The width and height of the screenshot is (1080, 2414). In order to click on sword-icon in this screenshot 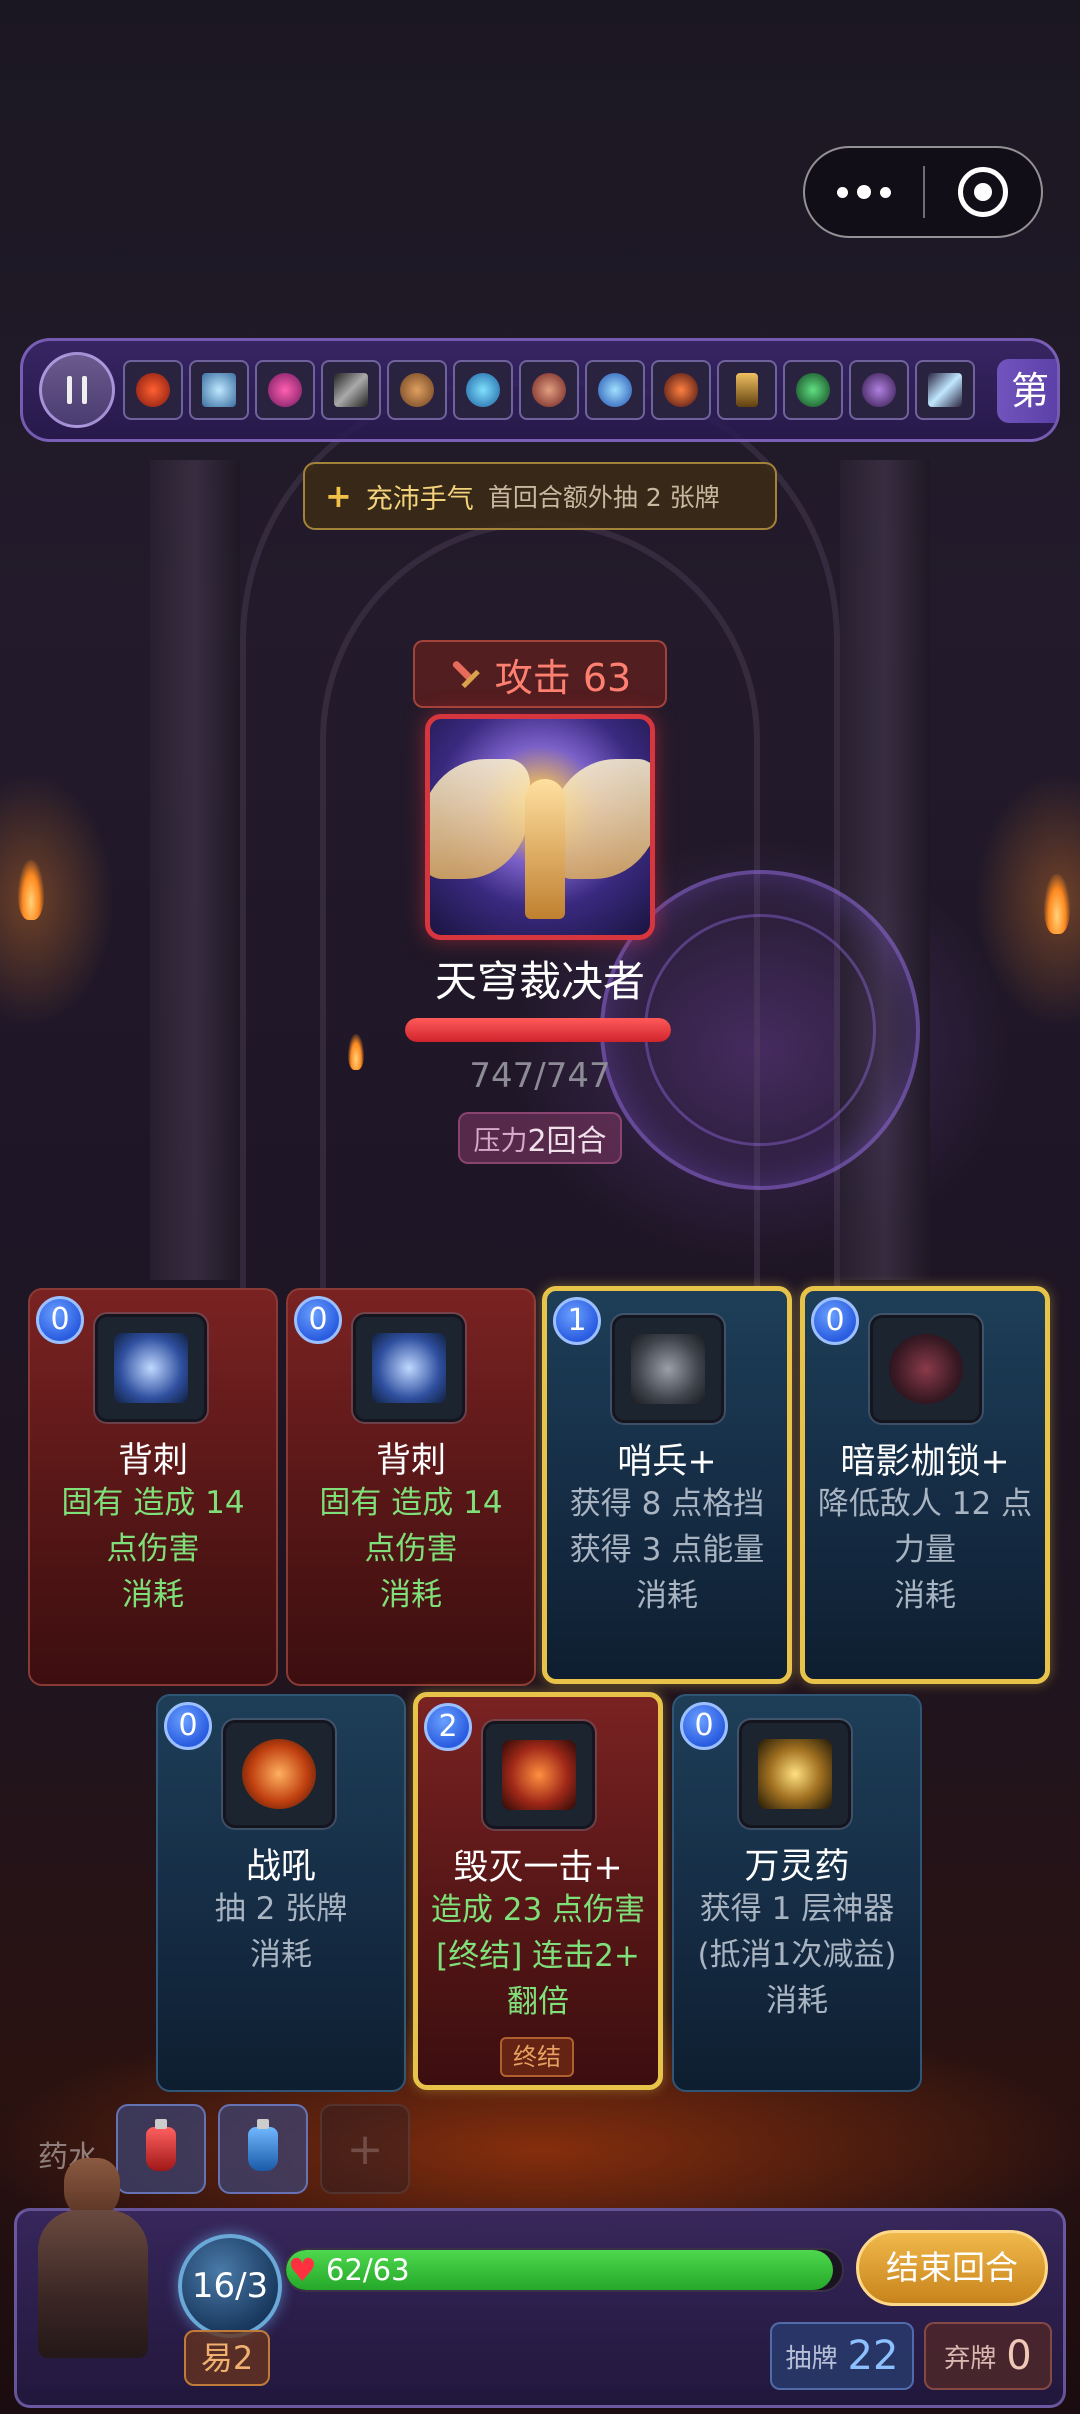, I will do `click(464, 673)`.